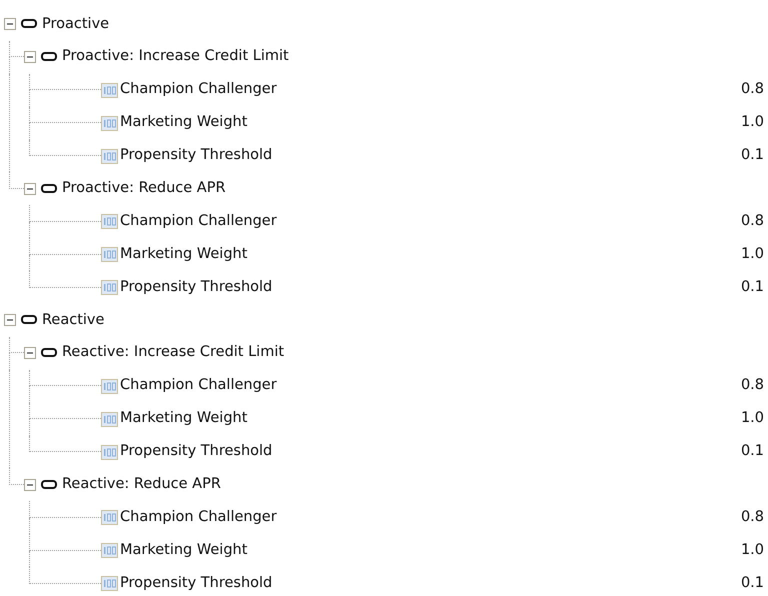 The width and height of the screenshot is (768, 596). What do you see at coordinates (141, 485) in the screenshot?
I see `node-label: Reactive: Reduce APR` at bounding box center [141, 485].